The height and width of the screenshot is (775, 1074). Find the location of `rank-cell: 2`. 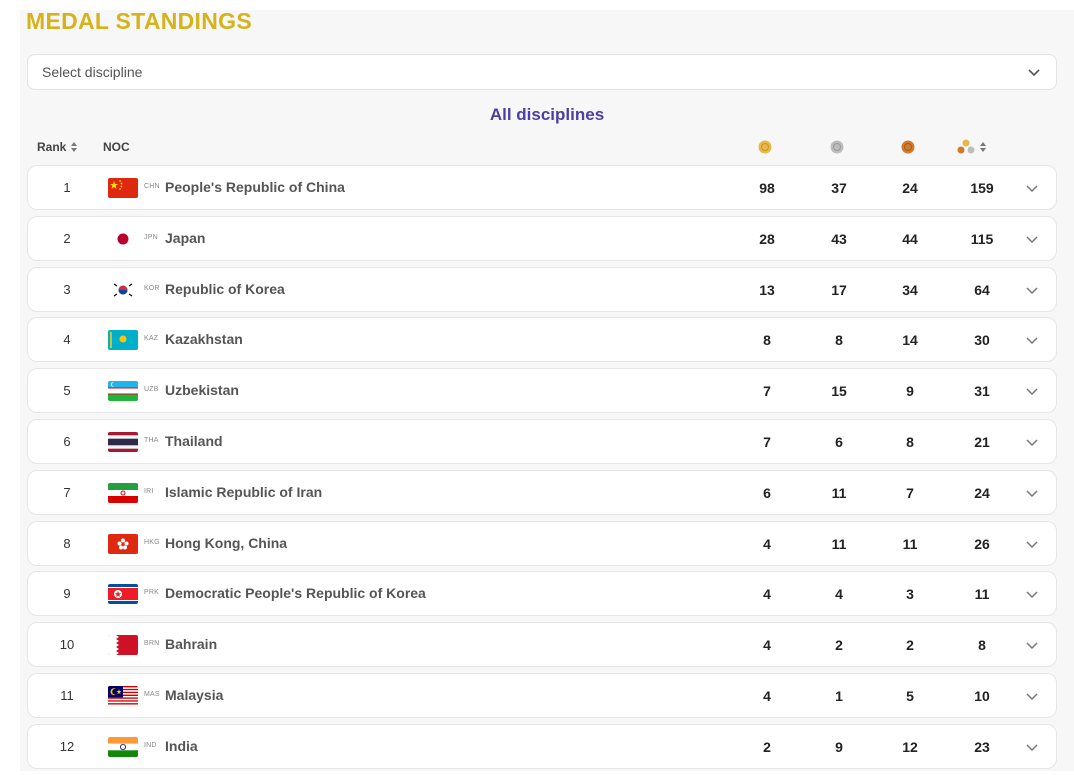

rank-cell: 2 is located at coordinates (67, 238).